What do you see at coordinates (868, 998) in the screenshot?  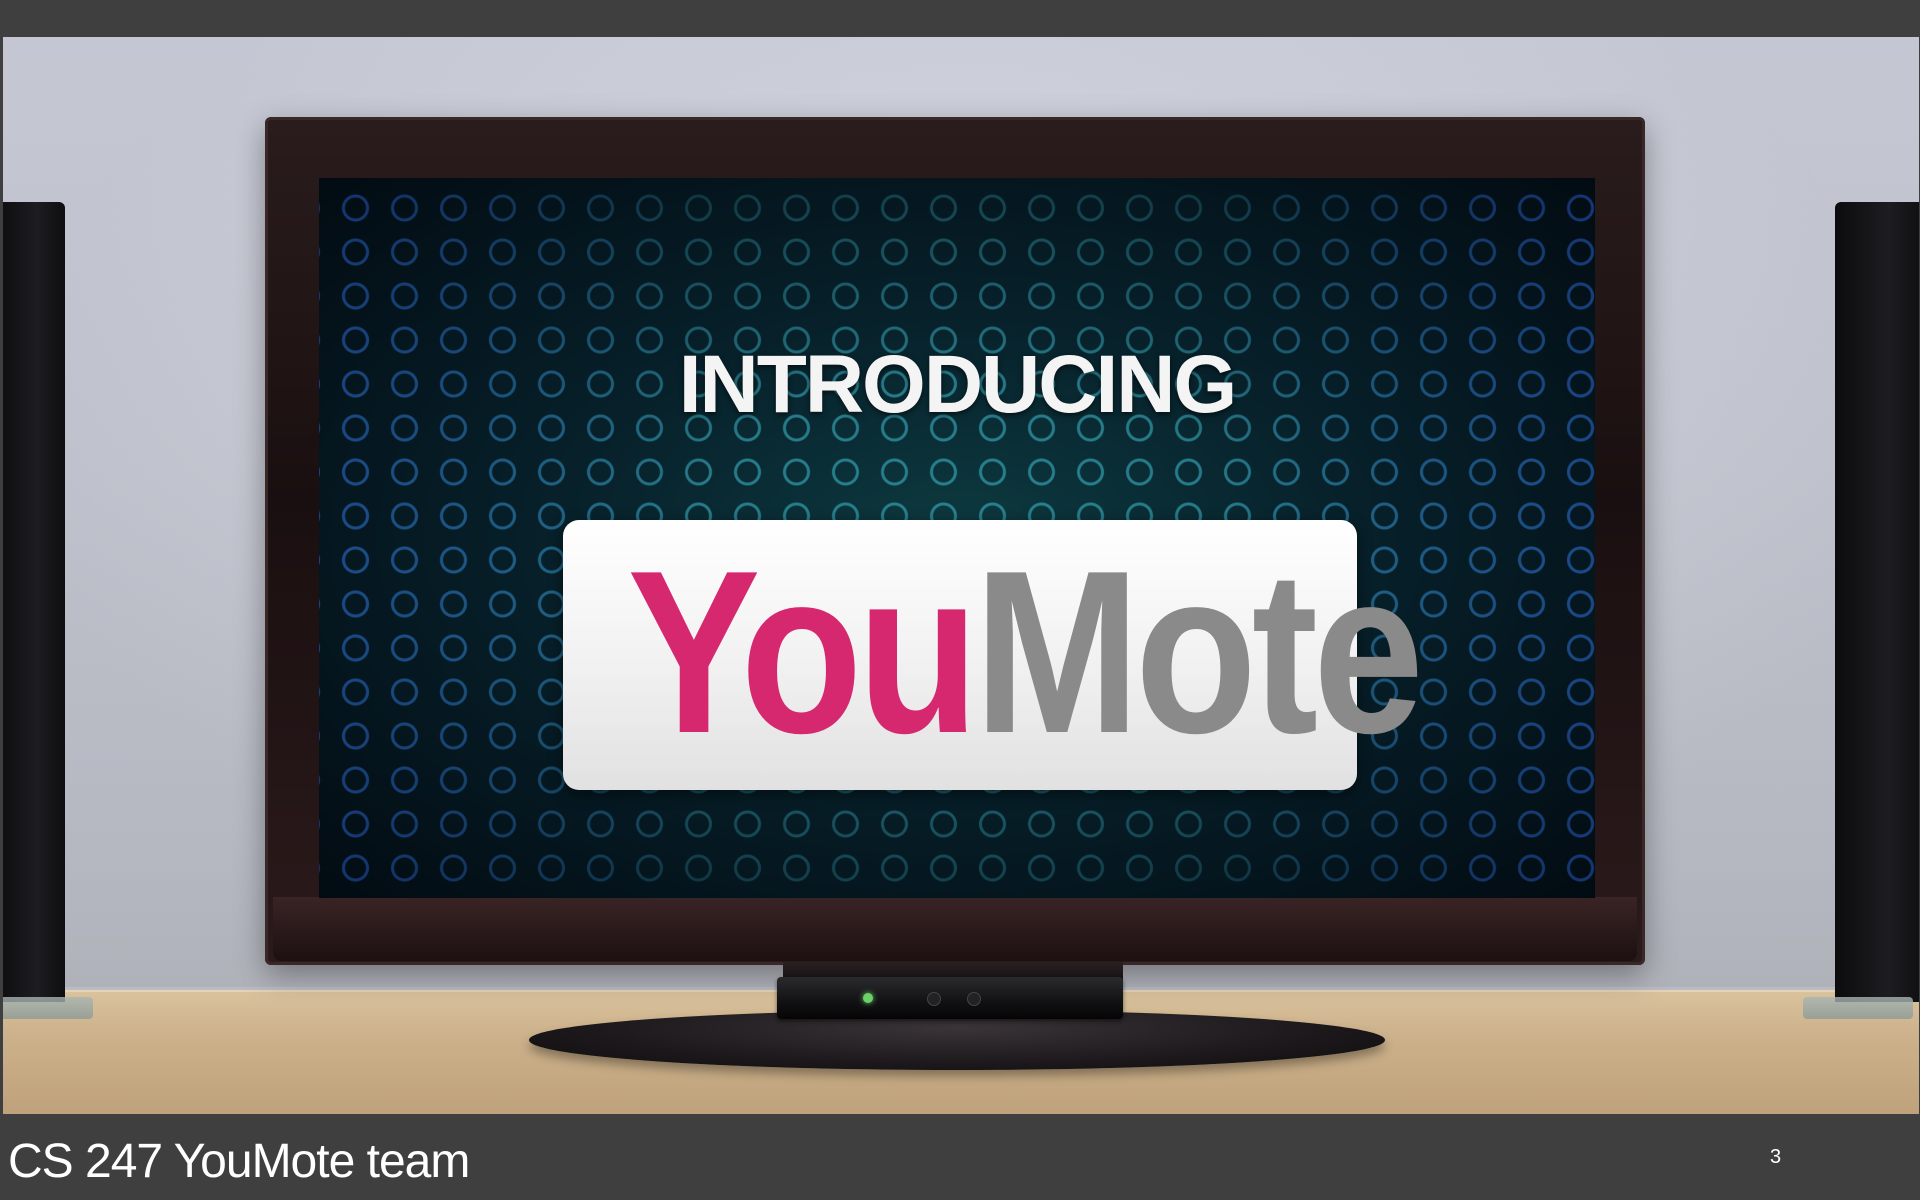 I see `kinect-led-icon` at bounding box center [868, 998].